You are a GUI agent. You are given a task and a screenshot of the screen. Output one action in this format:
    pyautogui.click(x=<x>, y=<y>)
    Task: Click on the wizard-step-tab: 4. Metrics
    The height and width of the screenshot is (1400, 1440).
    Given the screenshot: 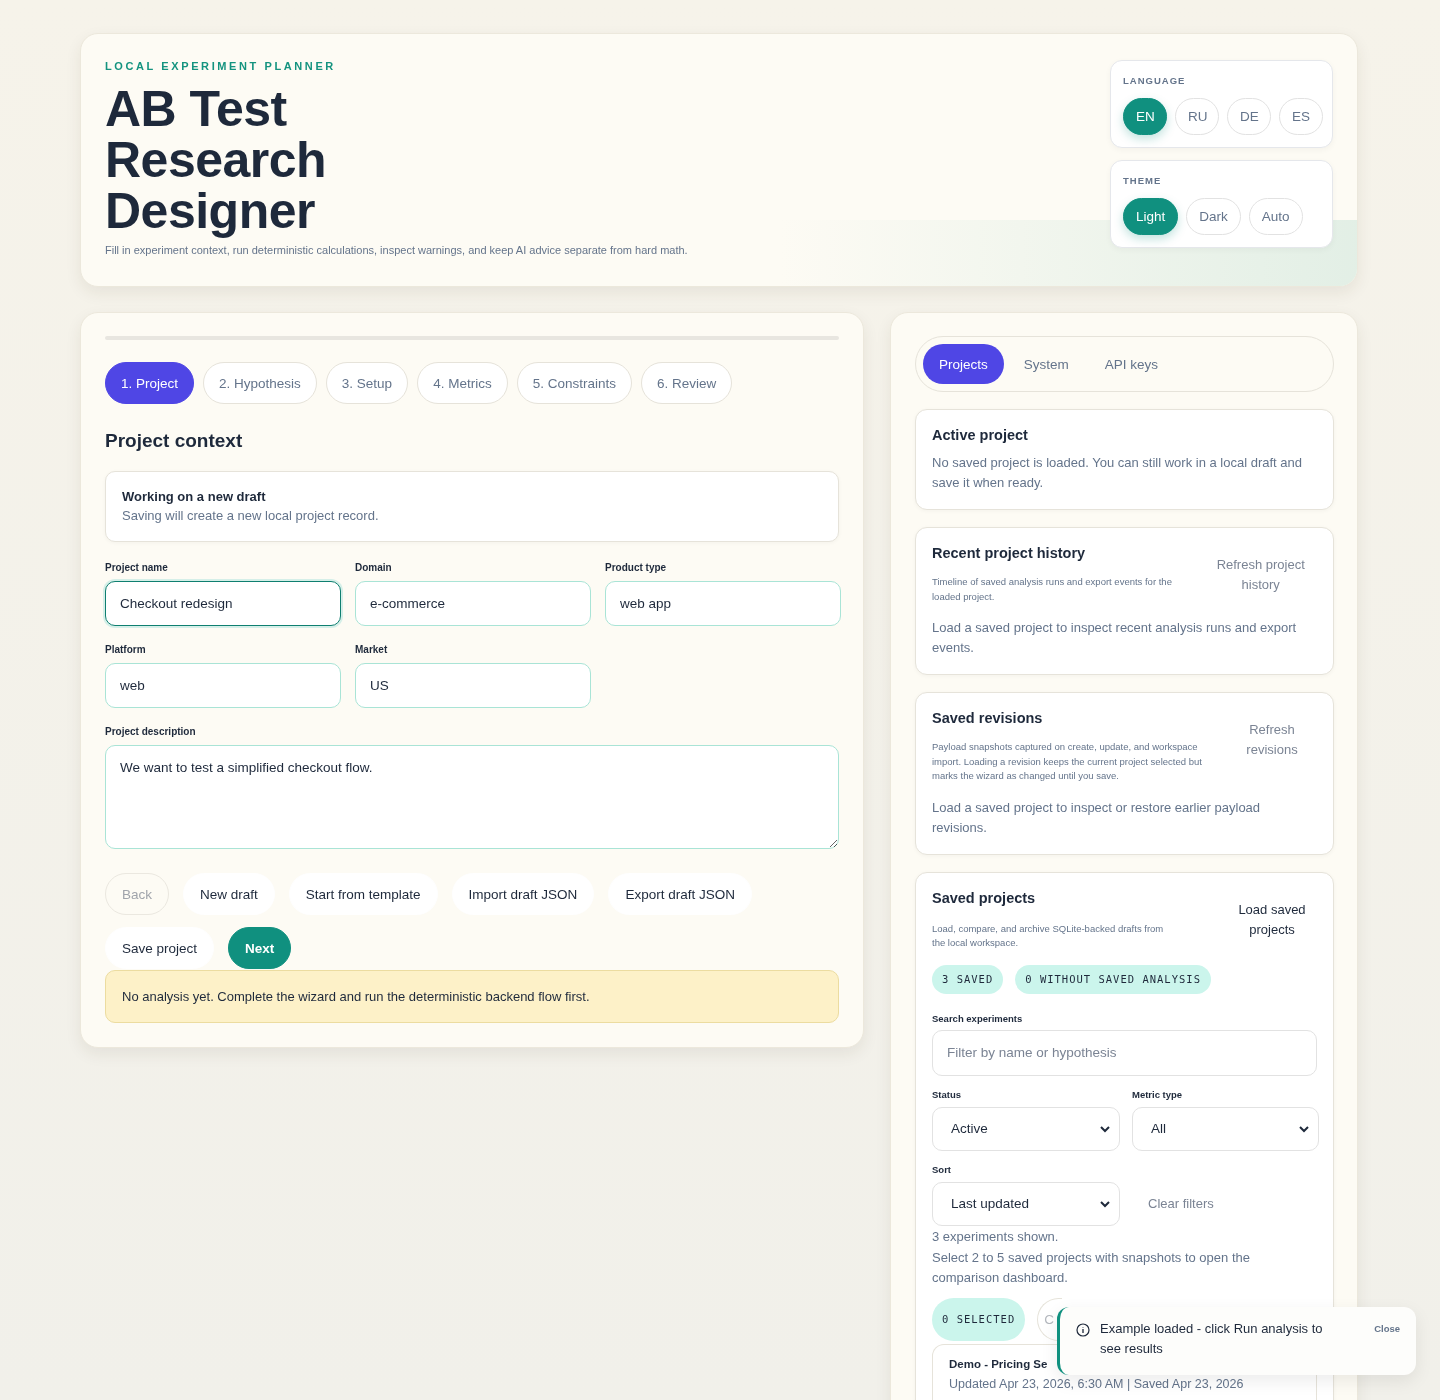 What is the action you would take?
    pyautogui.click(x=462, y=383)
    